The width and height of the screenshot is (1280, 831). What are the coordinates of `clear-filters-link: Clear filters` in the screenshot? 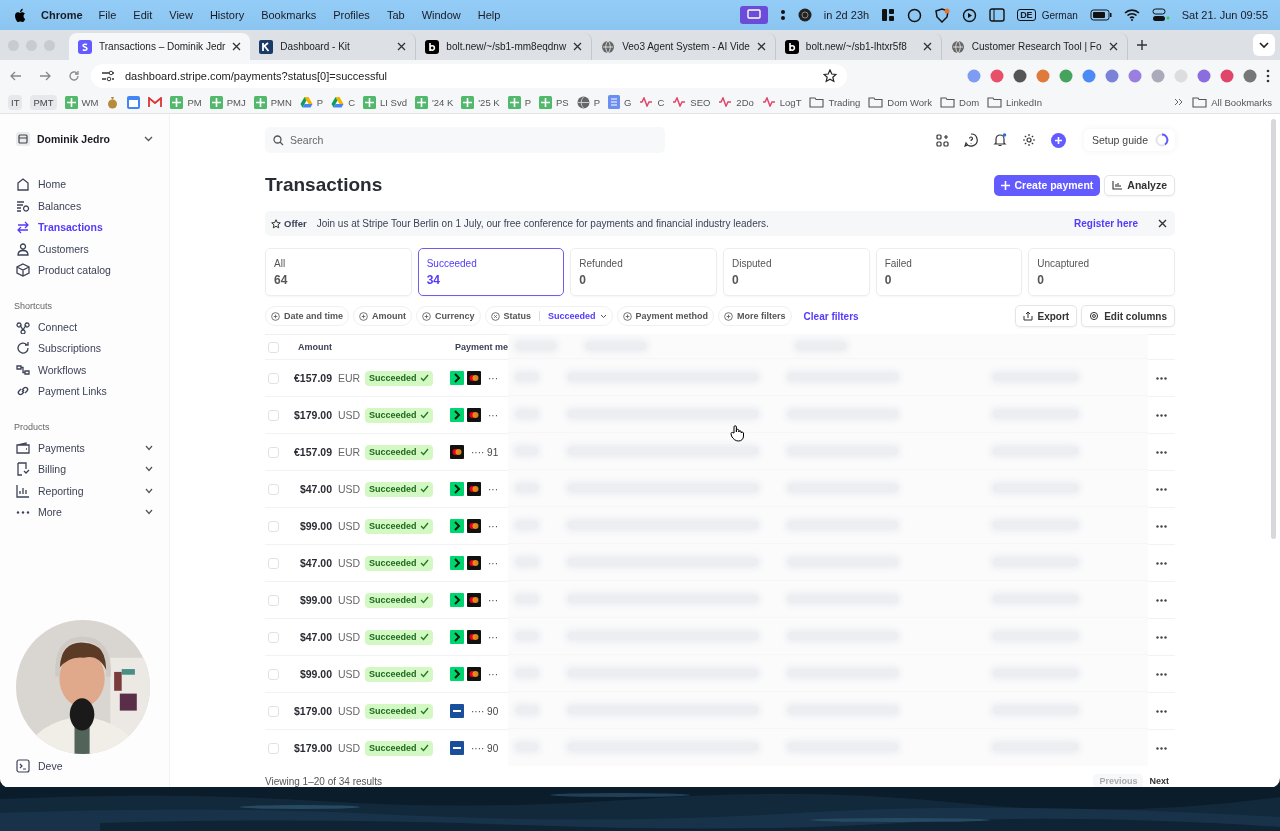 It's located at (831, 316).